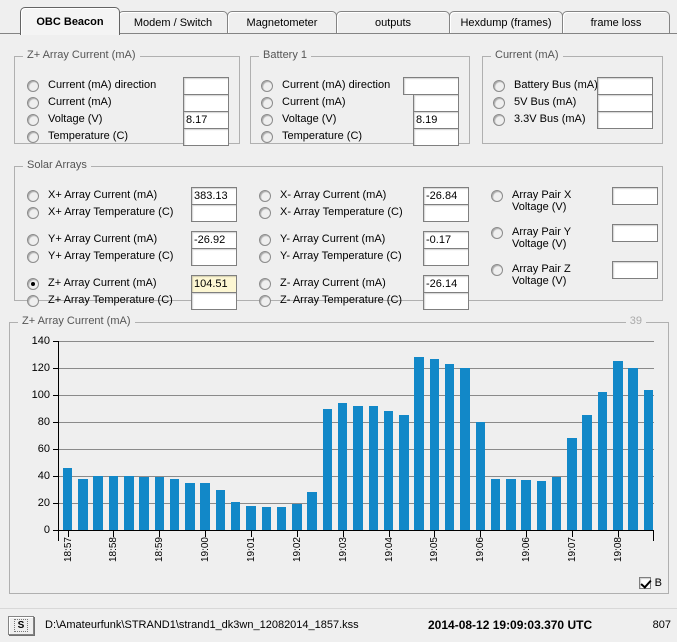 The width and height of the screenshot is (677, 642). Describe the element at coordinates (436, 120) in the screenshot. I see `textbox-voltage-v: 8.19` at that location.